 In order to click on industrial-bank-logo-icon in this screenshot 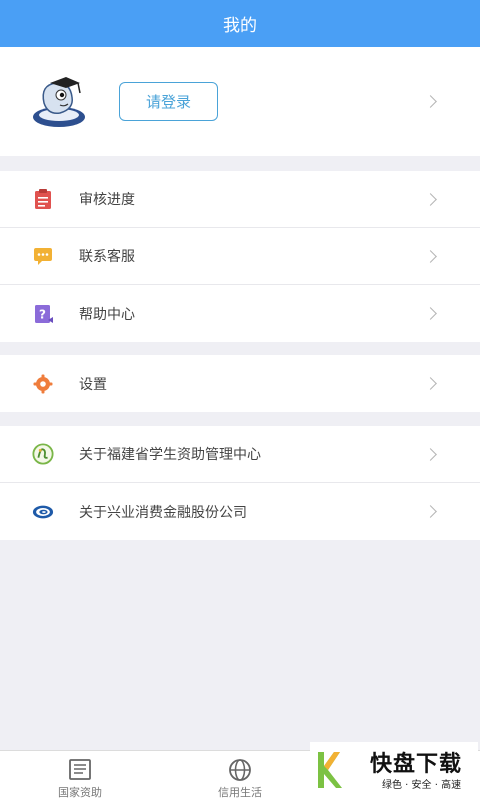, I will do `click(43, 512)`.